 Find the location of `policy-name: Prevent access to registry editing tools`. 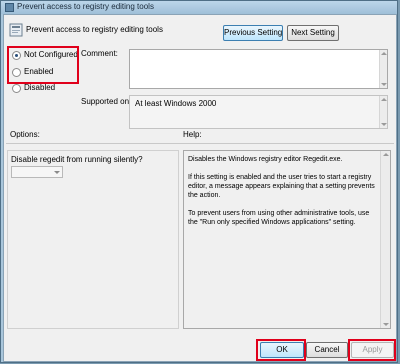

policy-name: Prevent access to registry editing tools is located at coordinates (94, 29).